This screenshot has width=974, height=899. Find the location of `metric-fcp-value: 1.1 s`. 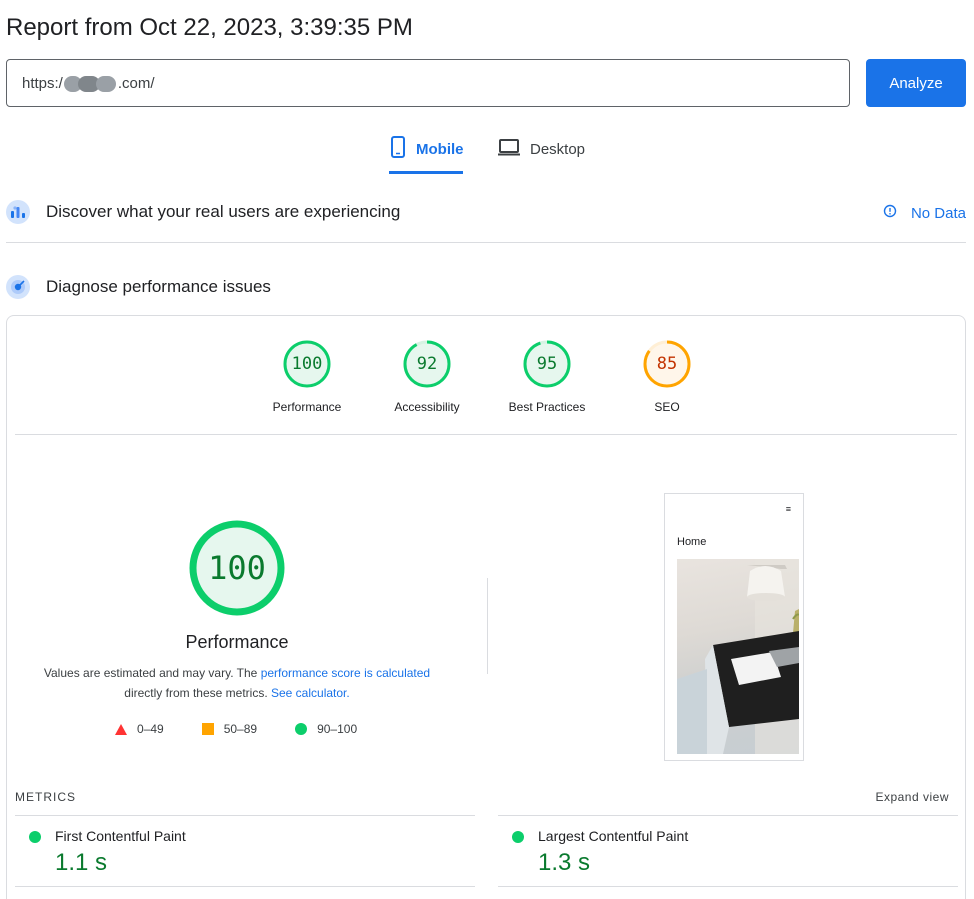

metric-fcp-value: 1.1 s is located at coordinates (81, 862).